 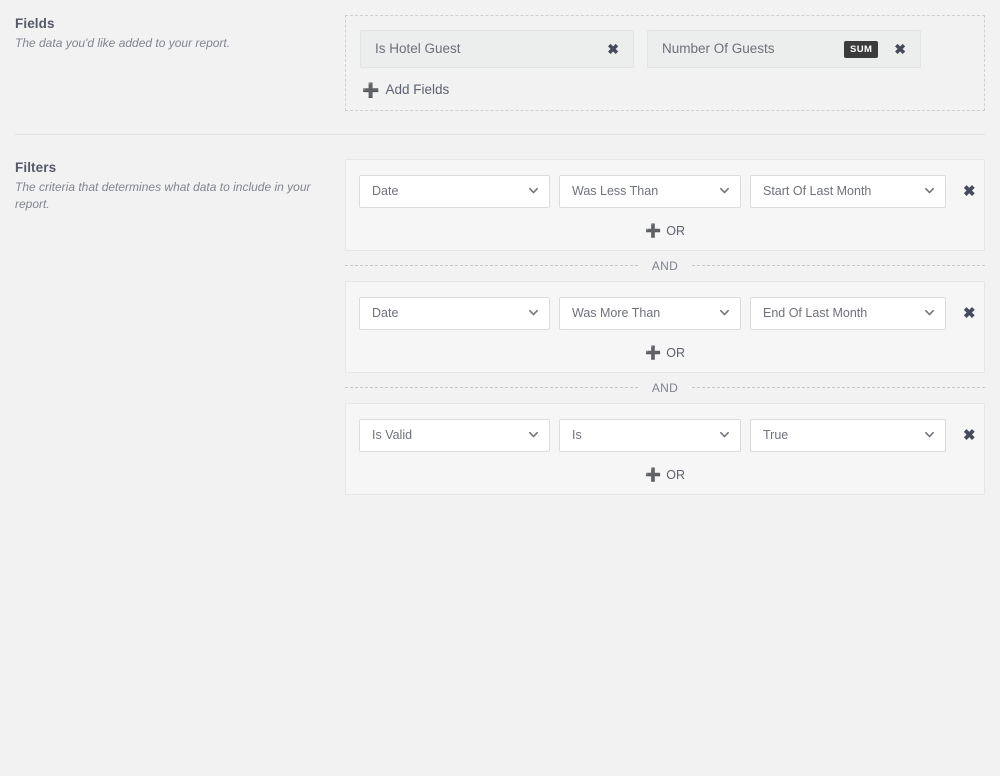 I want to click on filter-group: Is Valid Is True ✖ ➕ OR, so click(x=665, y=448).